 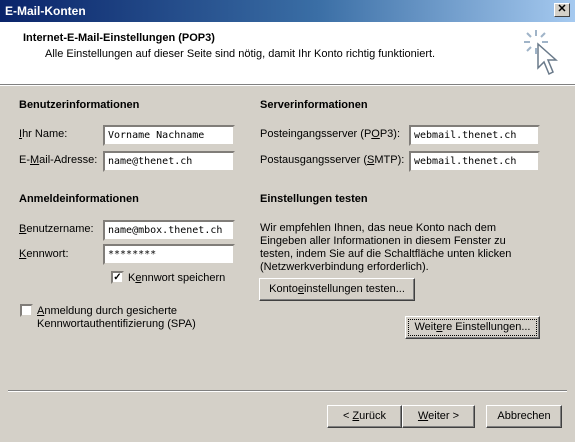 What do you see at coordinates (45, 11) in the screenshot?
I see `window-title: E-Mail-Konten` at bounding box center [45, 11].